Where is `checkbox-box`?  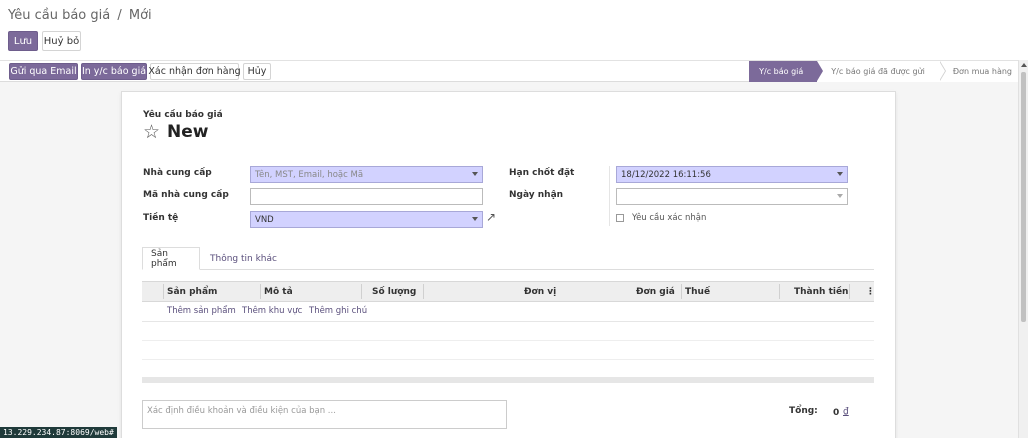 checkbox-box is located at coordinates (620, 218).